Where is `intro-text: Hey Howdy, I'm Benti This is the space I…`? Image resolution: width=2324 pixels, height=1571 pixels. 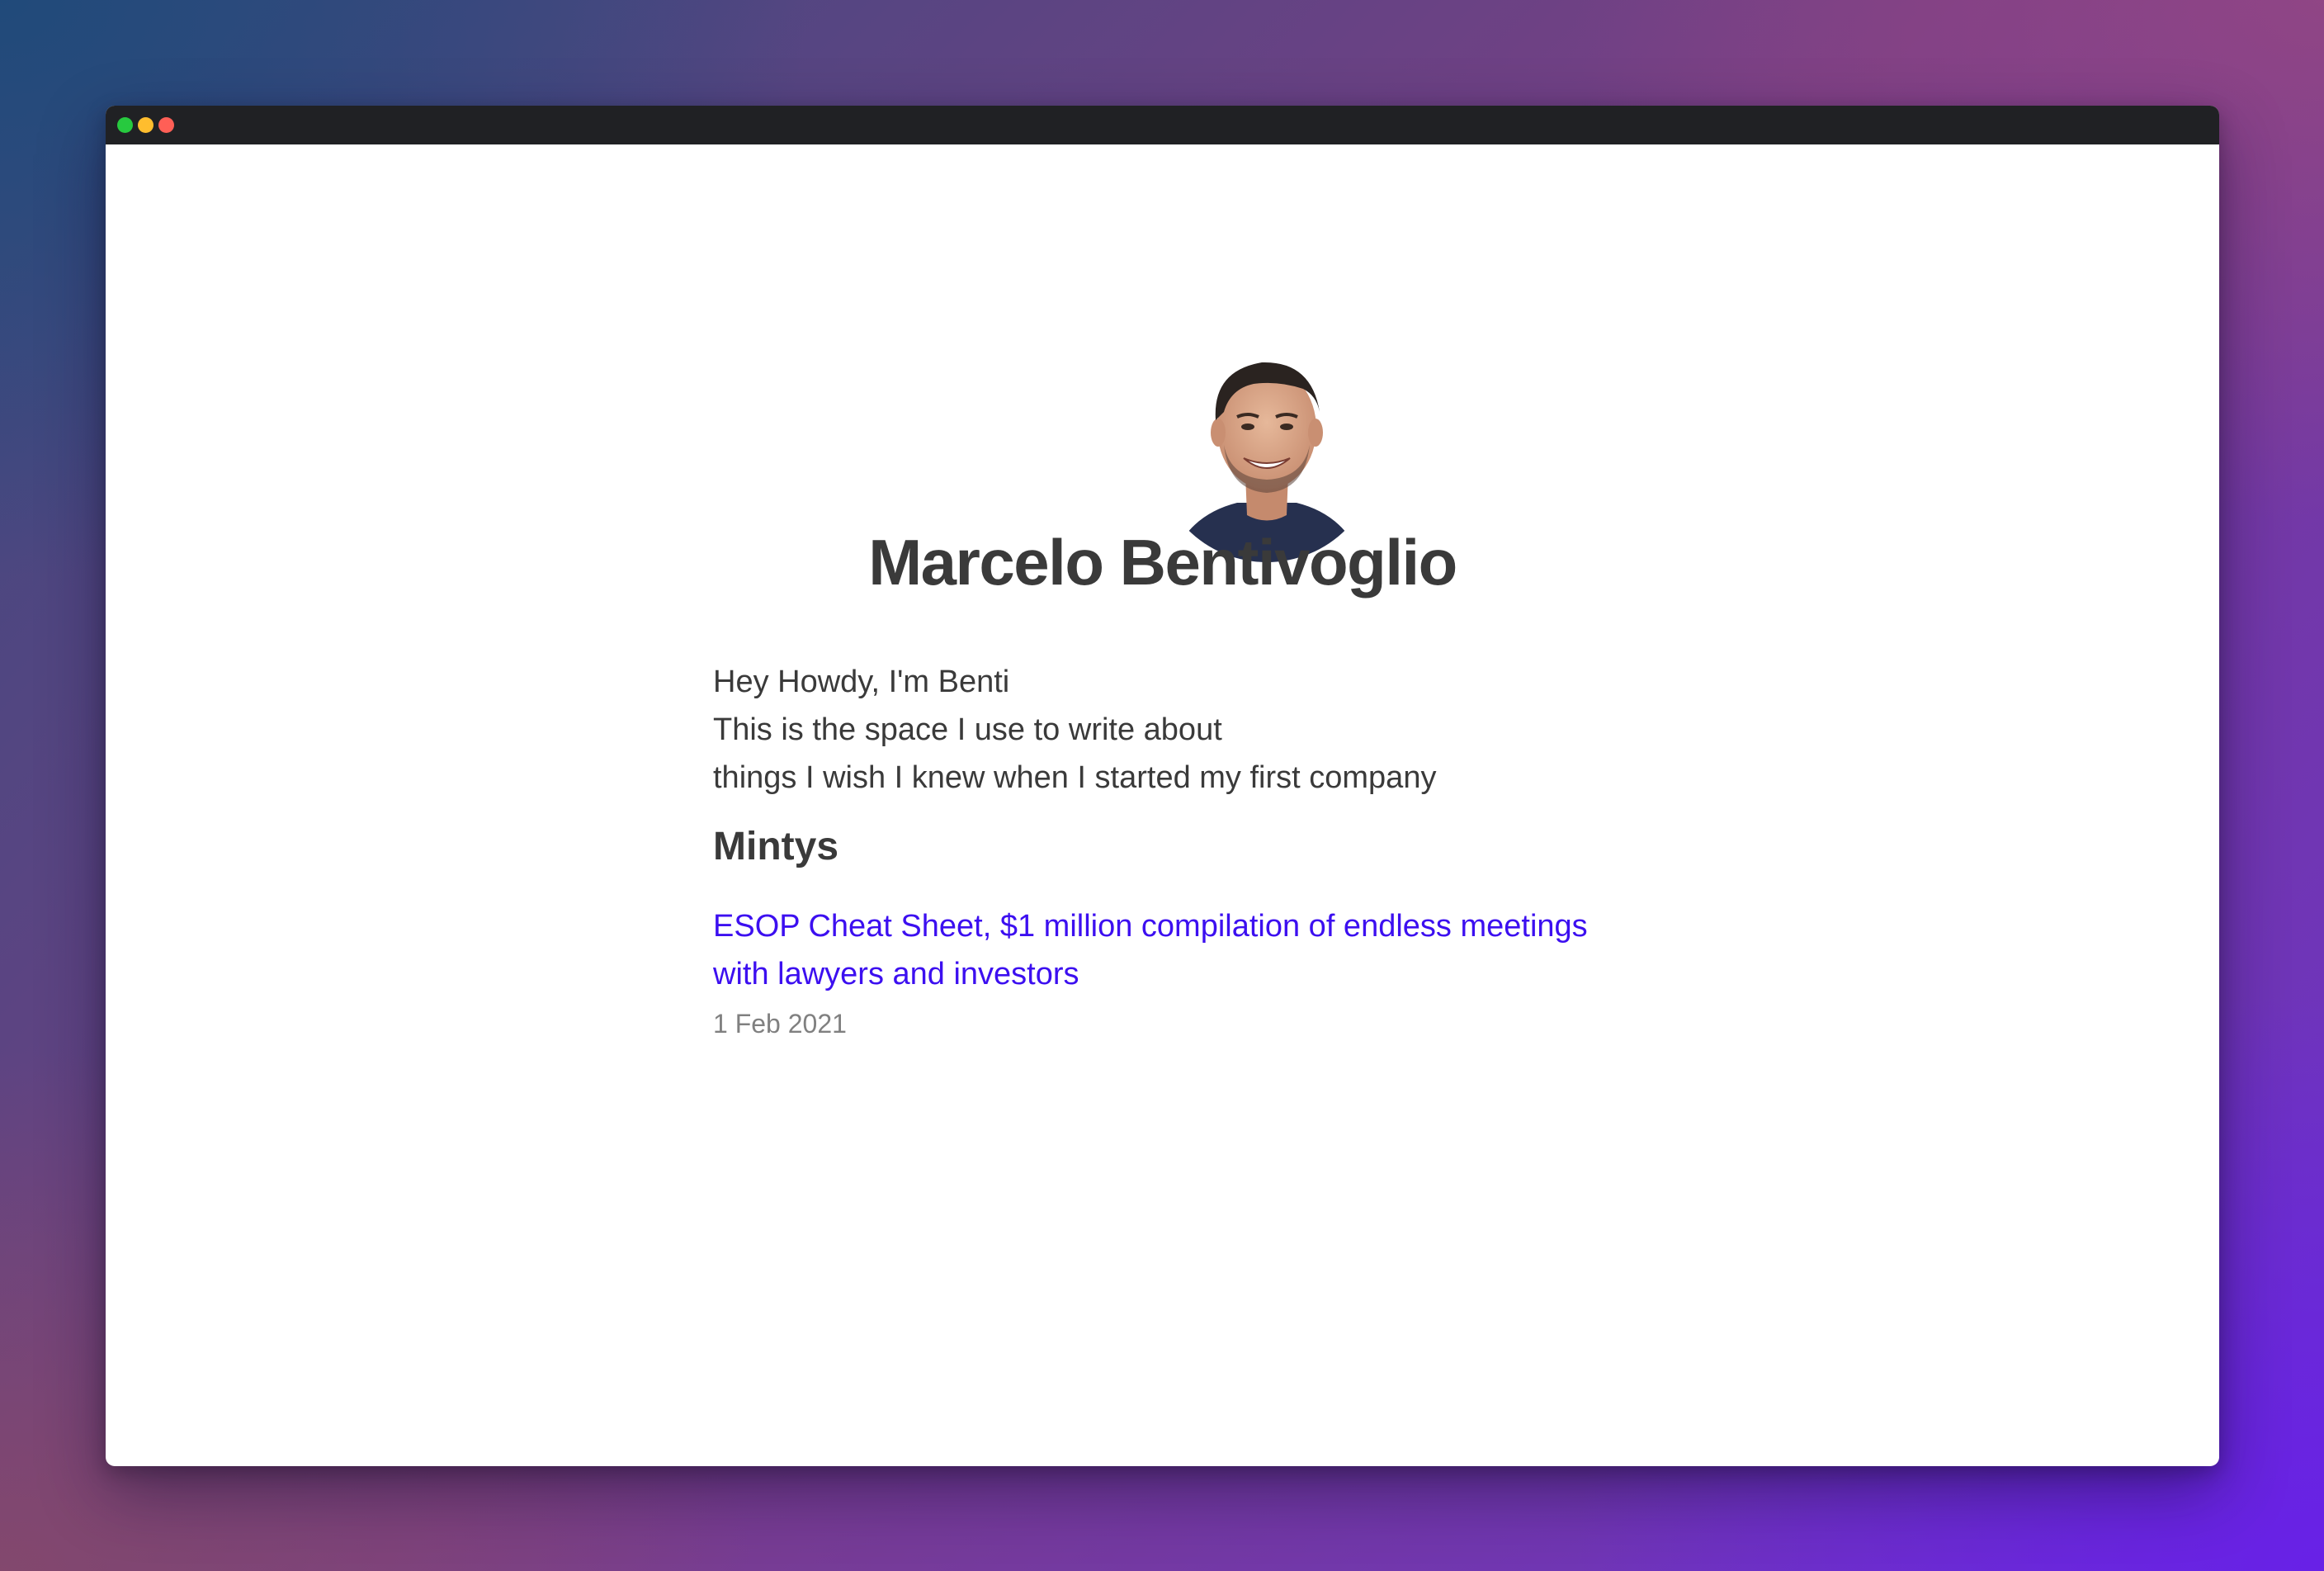 intro-text: Hey Howdy, I'm Benti This is the space I… is located at coordinates (1074, 730).